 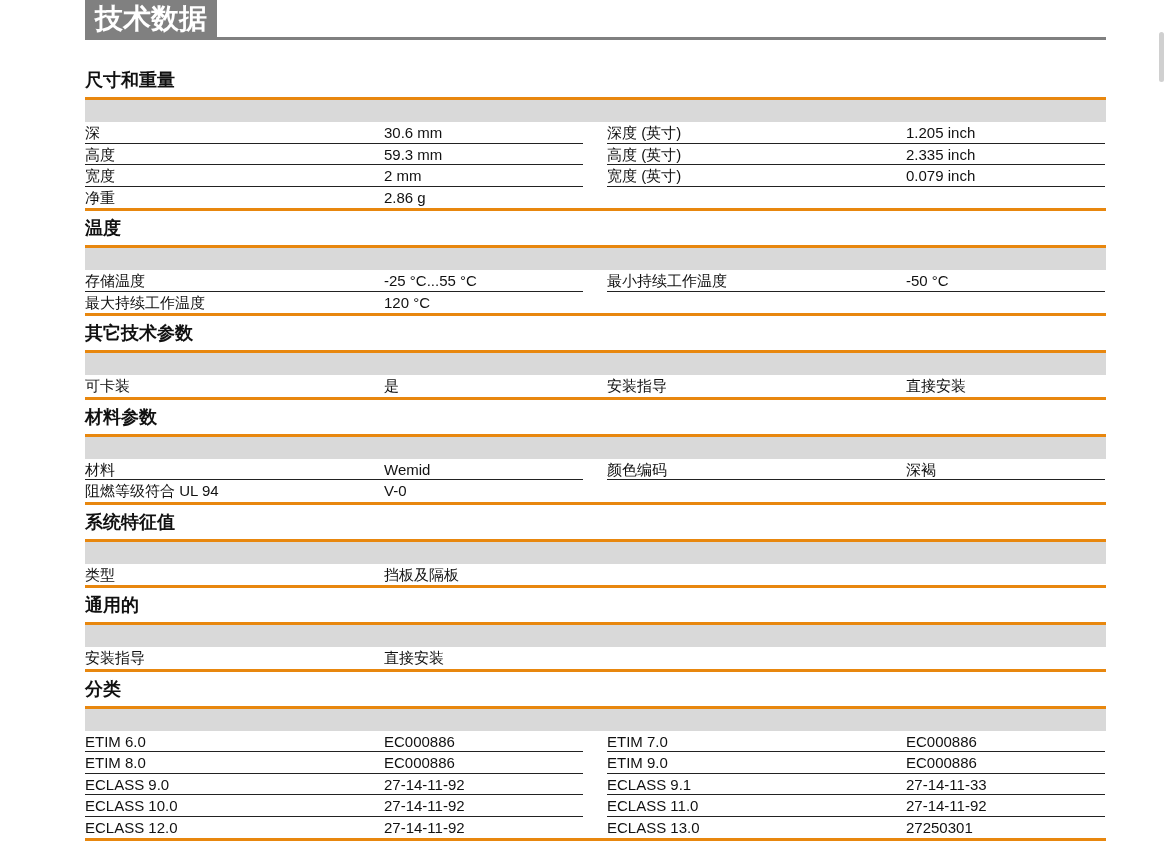 I want to click on spec-label: 颜色编码, so click(x=637, y=469).